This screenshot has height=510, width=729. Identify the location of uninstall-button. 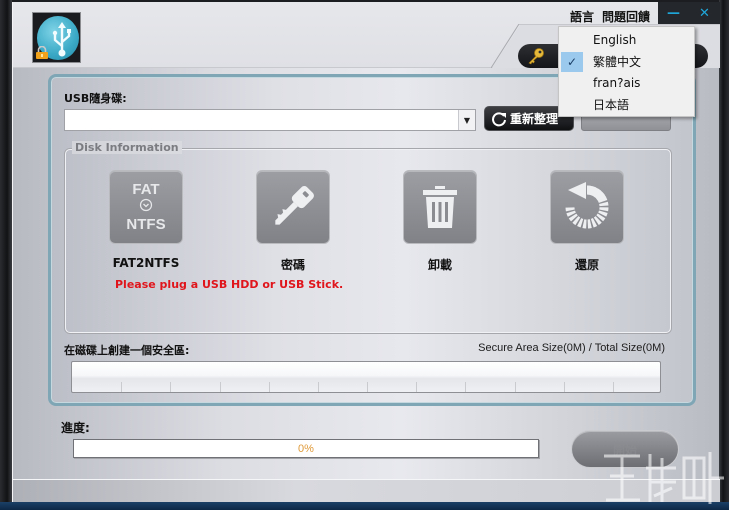
(440, 207).